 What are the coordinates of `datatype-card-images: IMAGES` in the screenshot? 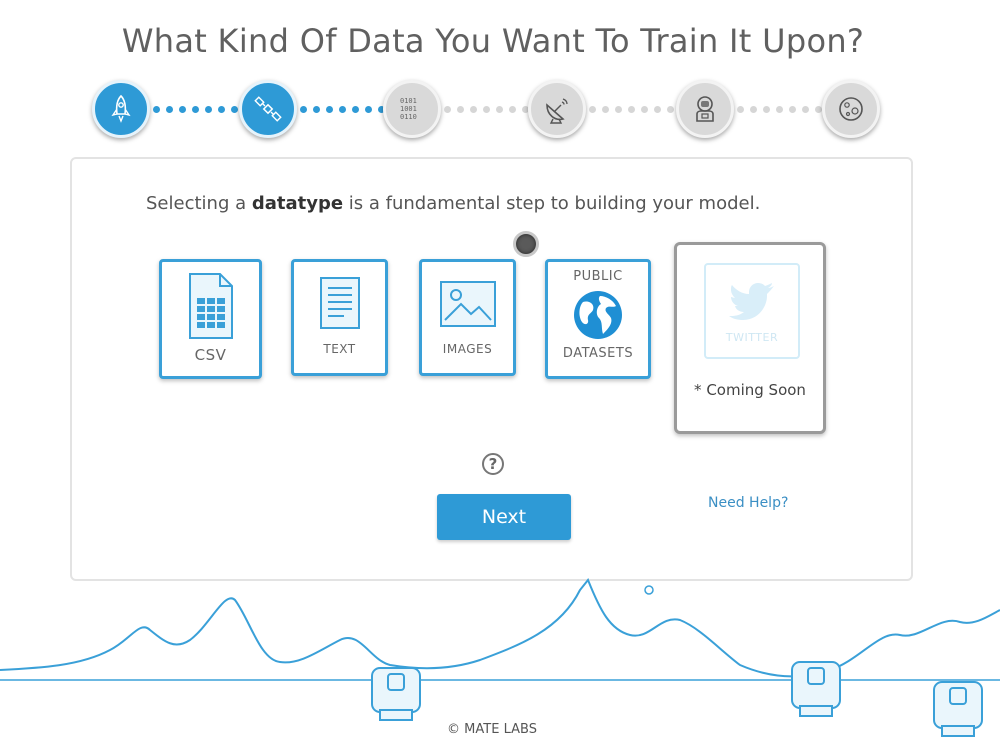 It's located at (467, 317).